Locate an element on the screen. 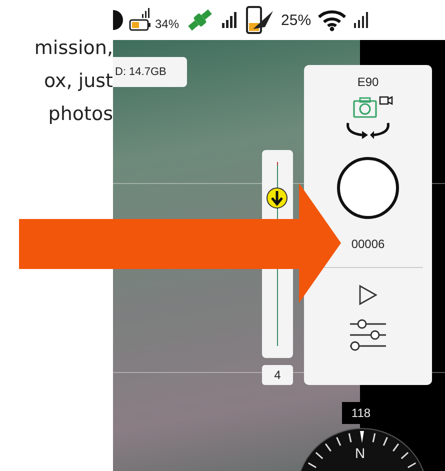 The height and width of the screenshot is (471, 445). drone-battery-text: 34% is located at coordinates (167, 24).